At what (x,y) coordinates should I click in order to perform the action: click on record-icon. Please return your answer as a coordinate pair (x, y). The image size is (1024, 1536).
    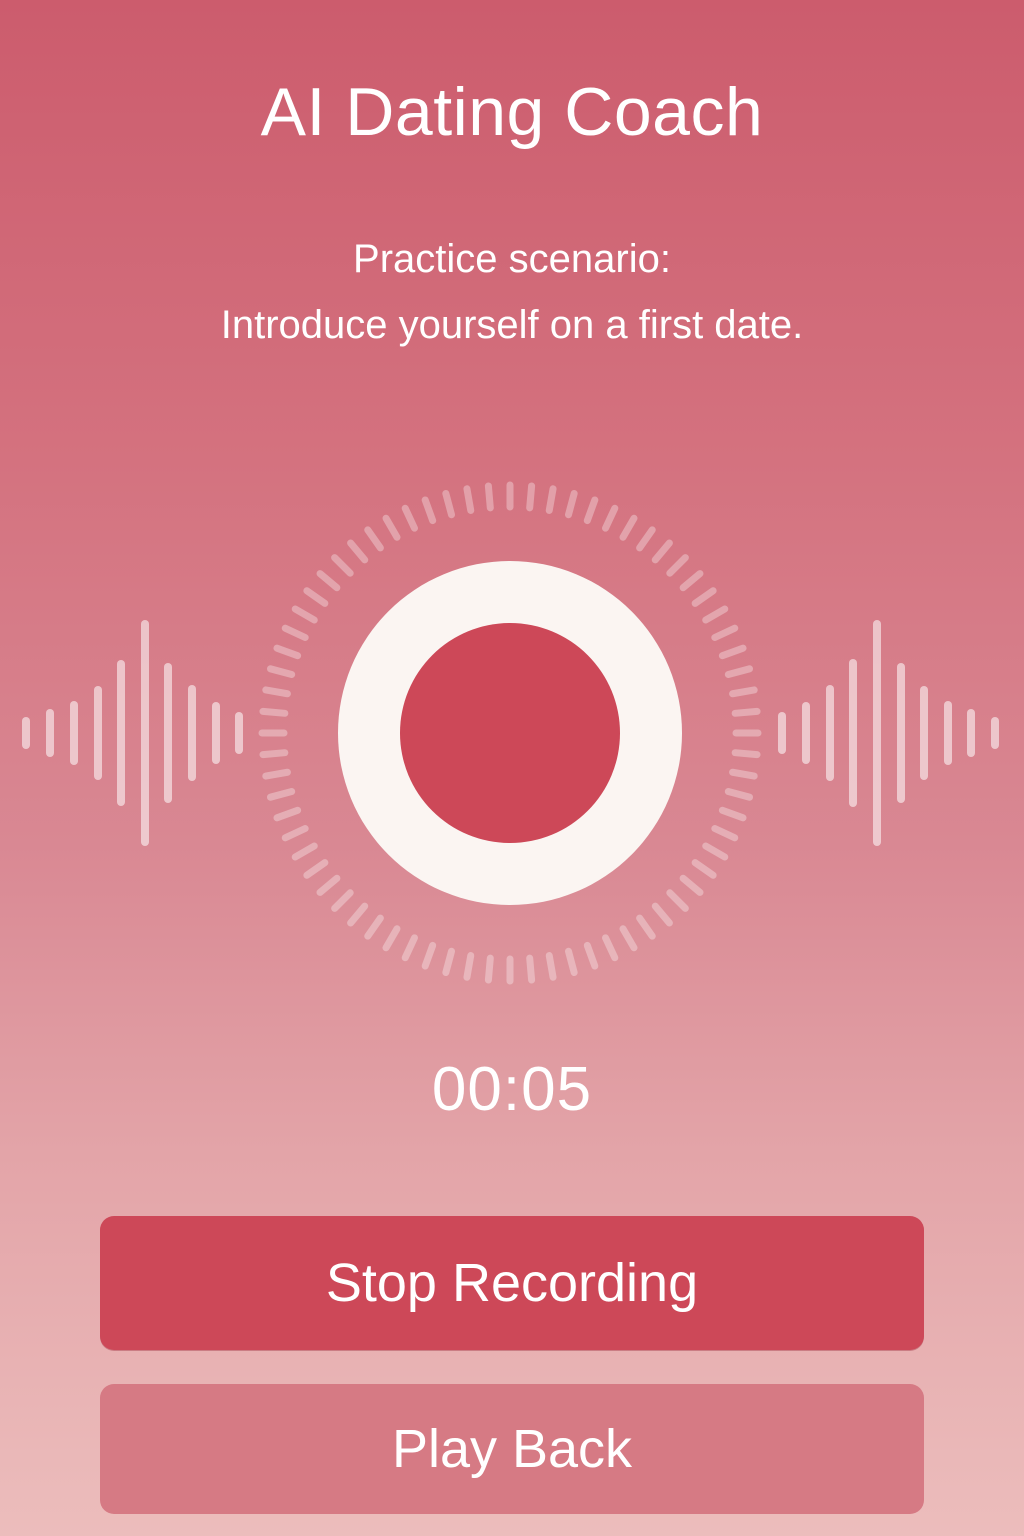
    Looking at the image, I should click on (510, 733).